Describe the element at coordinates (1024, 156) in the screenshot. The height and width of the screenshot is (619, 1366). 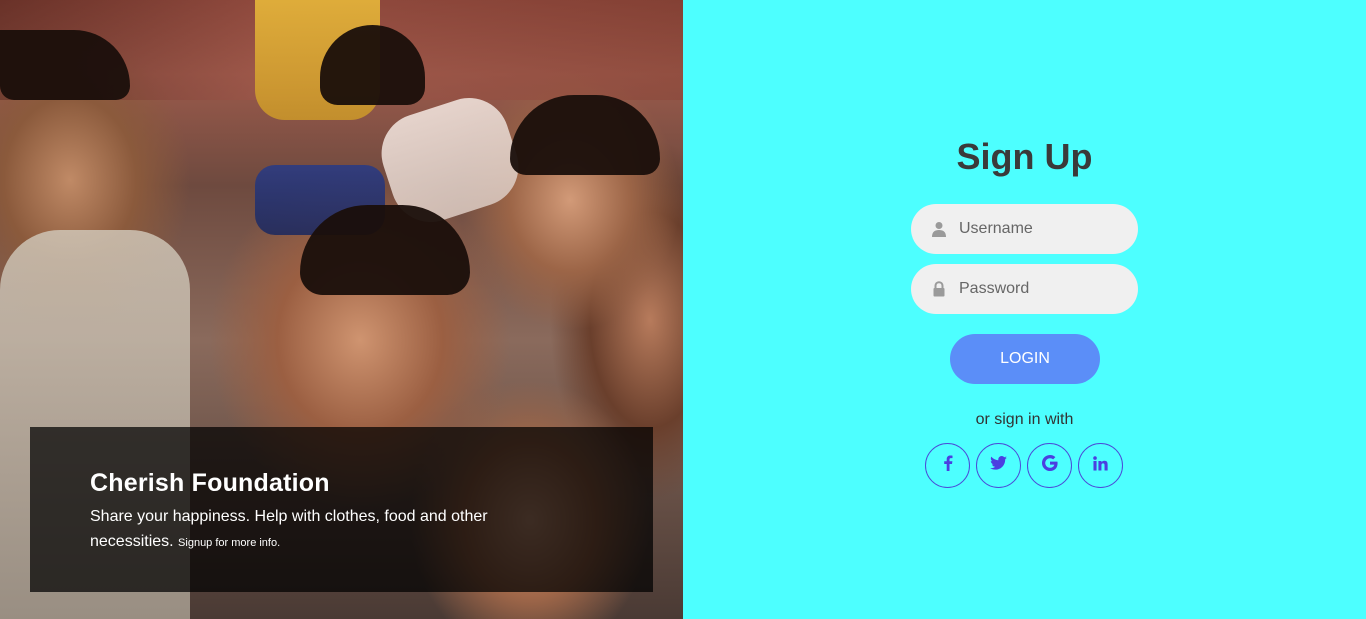
I see `form-title: Sign Up` at that location.